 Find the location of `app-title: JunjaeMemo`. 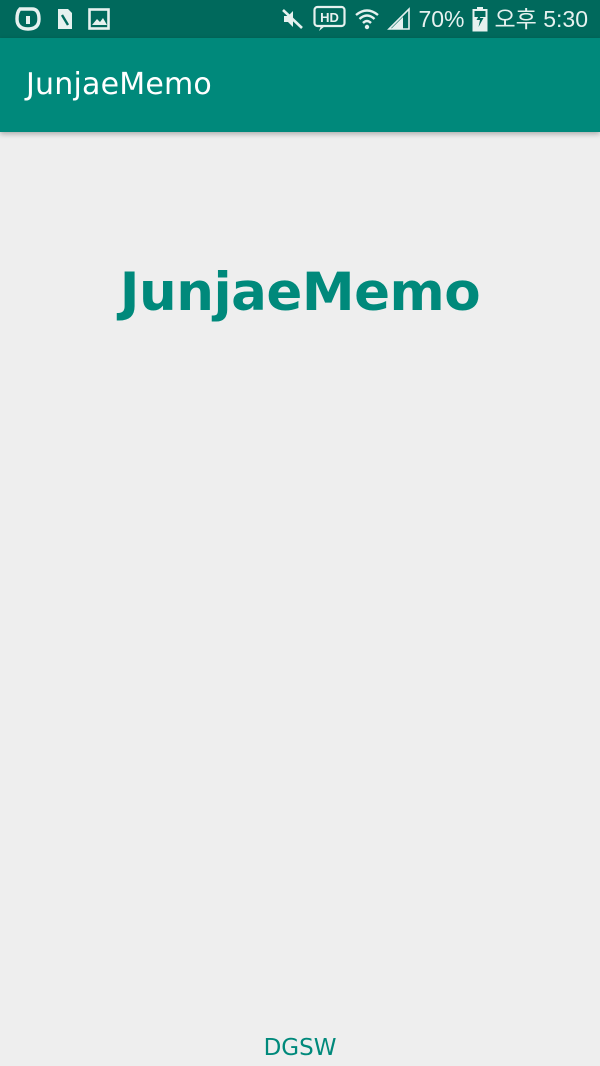

app-title: JunjaeMemo is located at coordinates (119, 84).